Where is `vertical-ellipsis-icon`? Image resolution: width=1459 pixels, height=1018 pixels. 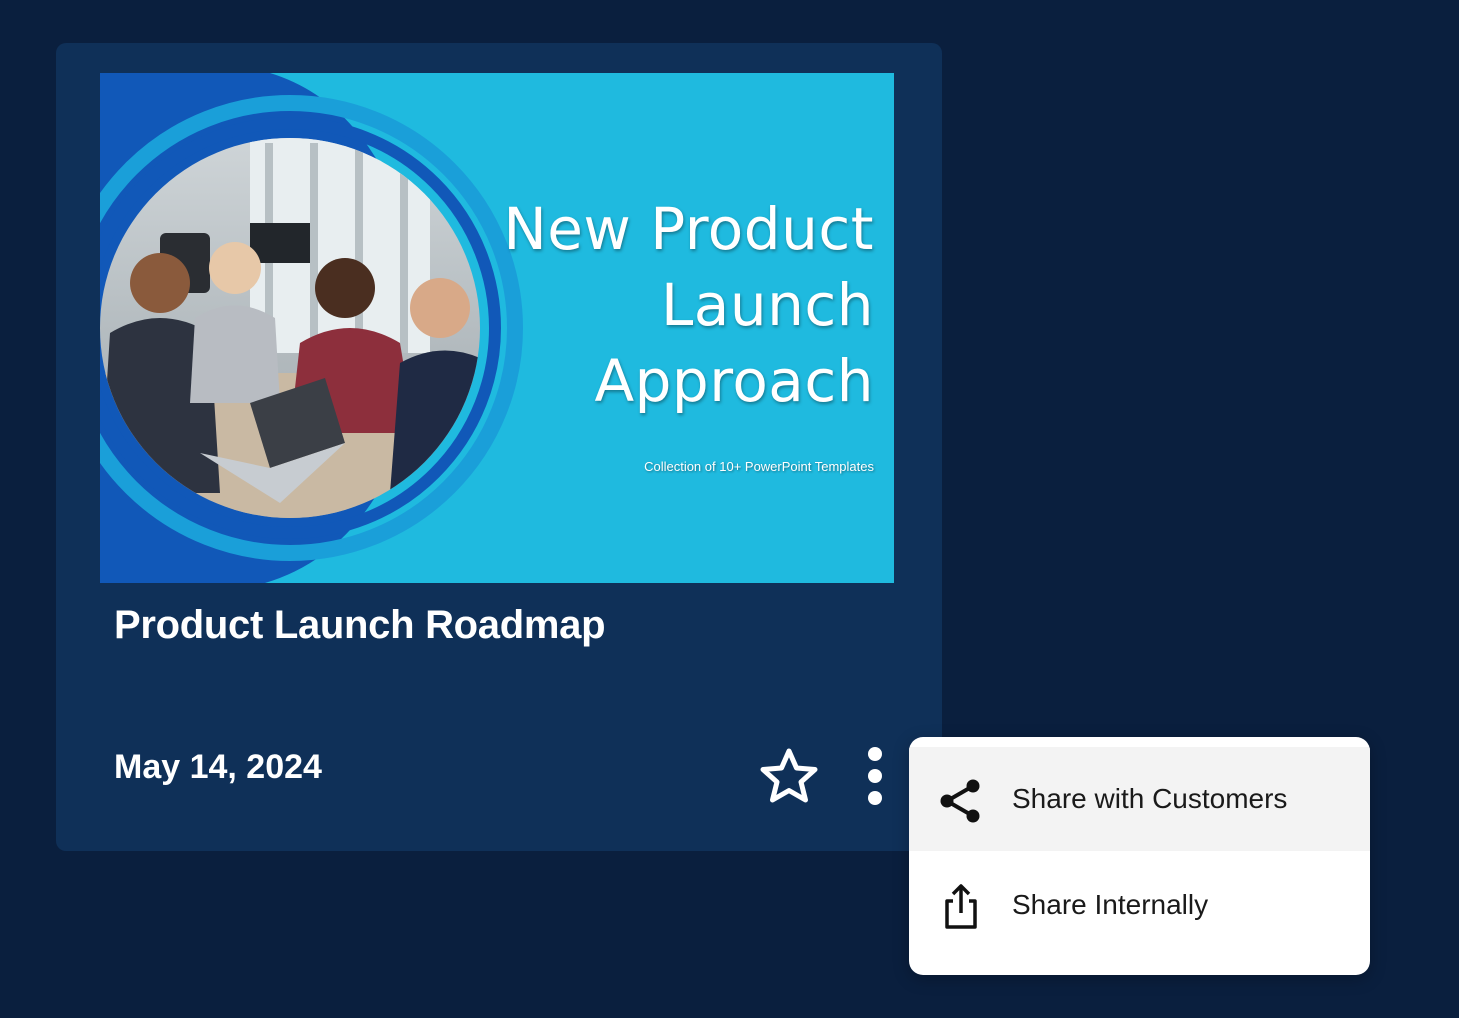
vertical-ellipsis-icon is located at coordinates (875, 776).